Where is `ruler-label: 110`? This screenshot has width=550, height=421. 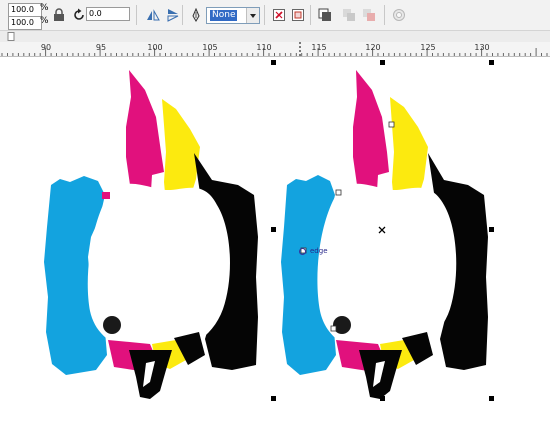
ruler-label: 110 is located at coordinates (264, 47).